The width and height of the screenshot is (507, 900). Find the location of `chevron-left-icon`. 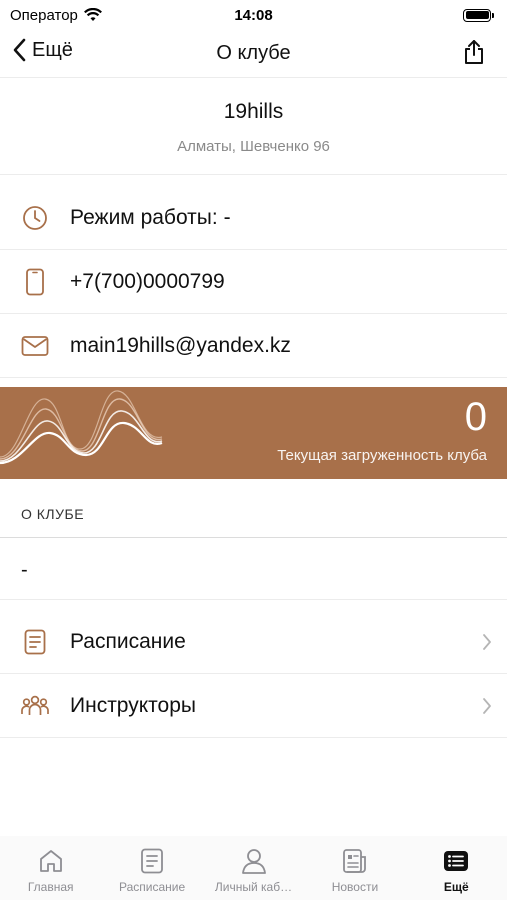

chevron-left-icon is located at coordinates (19, 50).